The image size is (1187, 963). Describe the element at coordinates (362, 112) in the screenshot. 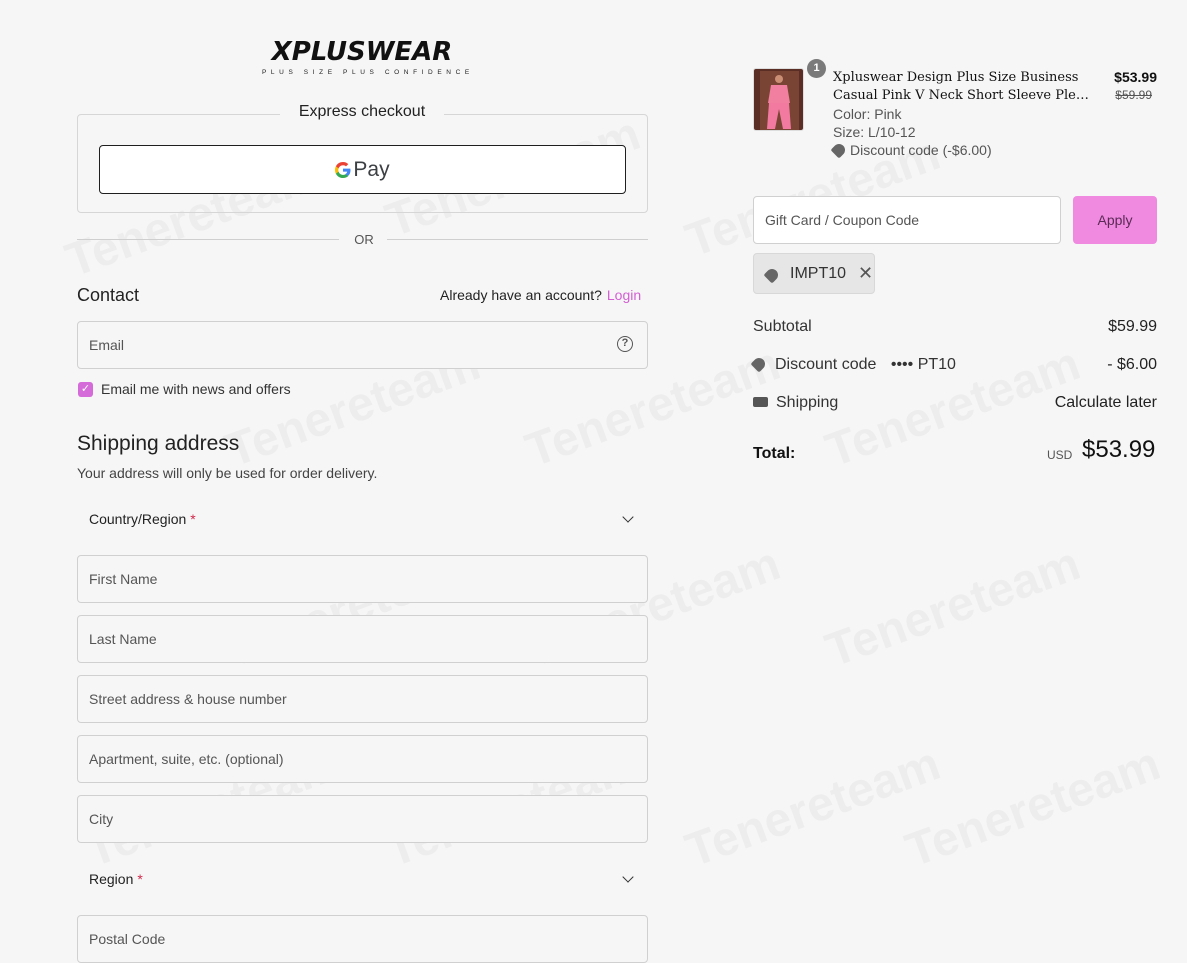

I see `express-checkout-title: Express checkout` at that location.